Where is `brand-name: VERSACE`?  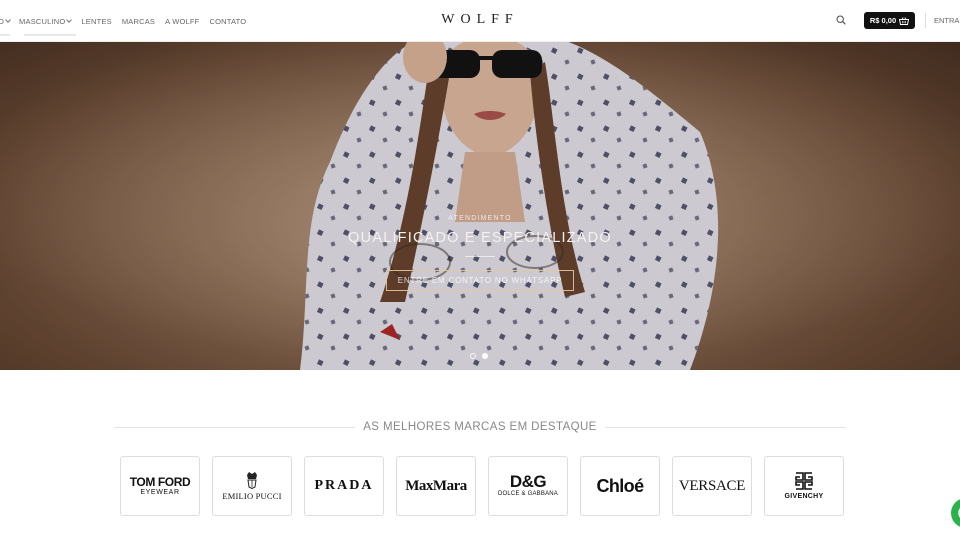
brand-name: VERSACE is located at coordinates (712, 485).